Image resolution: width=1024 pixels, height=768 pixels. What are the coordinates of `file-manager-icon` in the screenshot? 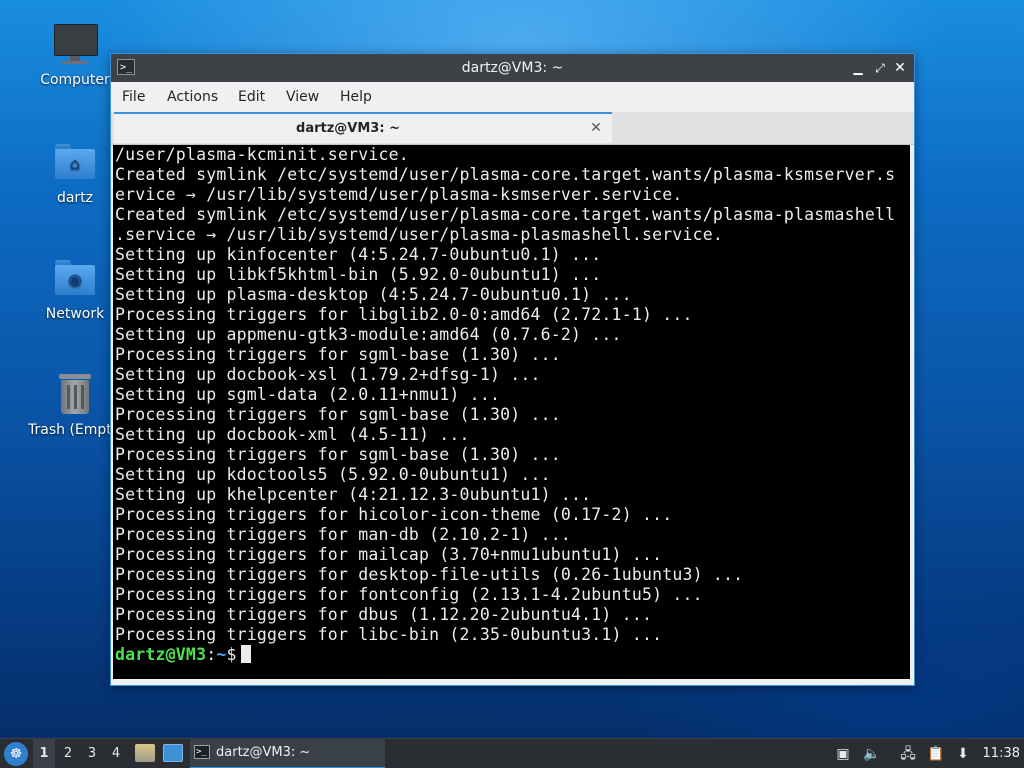 It's located at (145, 753).